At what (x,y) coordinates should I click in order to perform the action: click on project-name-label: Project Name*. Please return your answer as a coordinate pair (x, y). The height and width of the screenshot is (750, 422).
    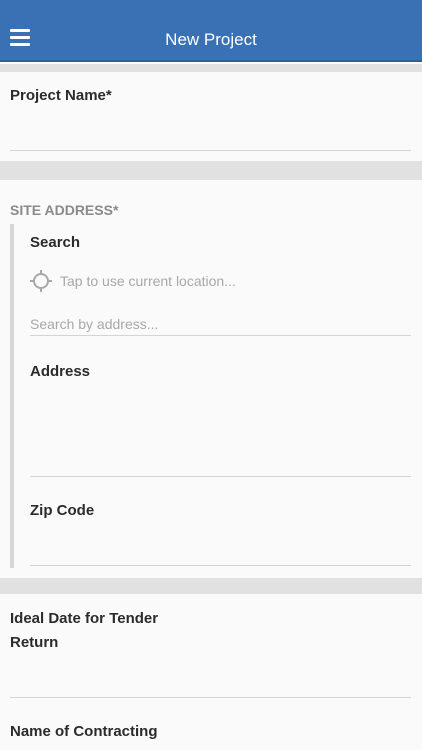
    Looking at the image, I should click on (61, 95).